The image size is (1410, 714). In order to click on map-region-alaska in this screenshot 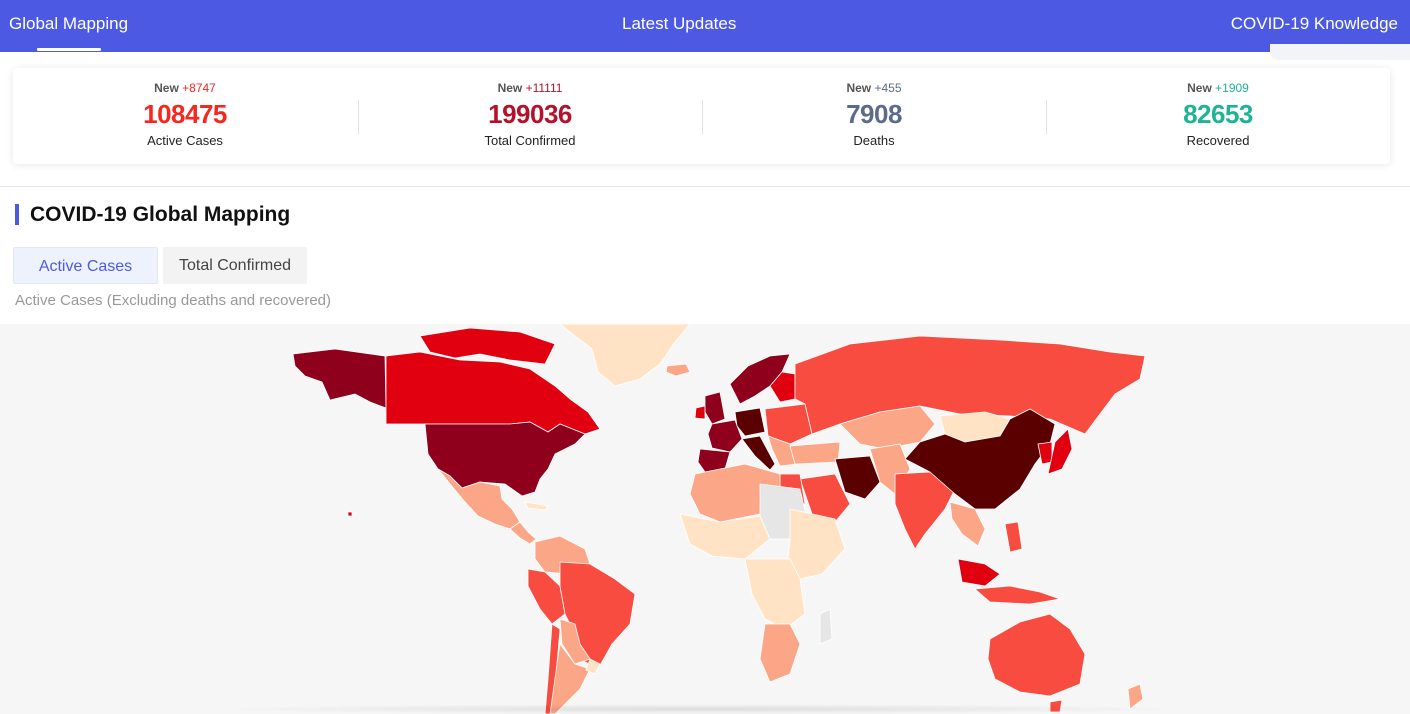, I will do `click(339, 378)`.